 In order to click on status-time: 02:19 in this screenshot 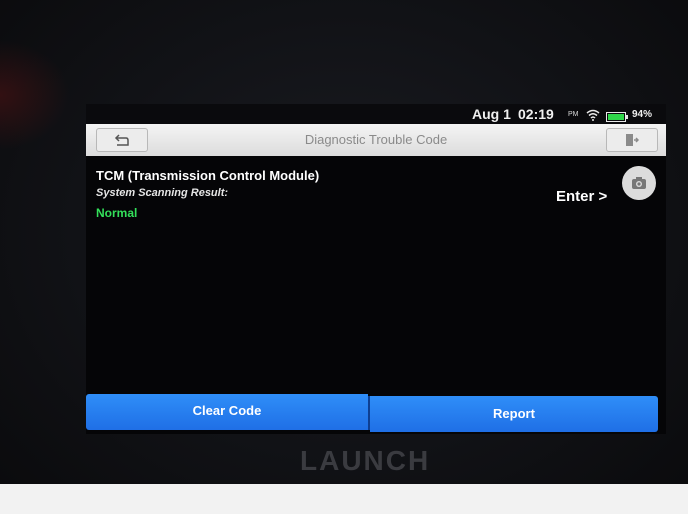, I will do `click(536, 114)`.